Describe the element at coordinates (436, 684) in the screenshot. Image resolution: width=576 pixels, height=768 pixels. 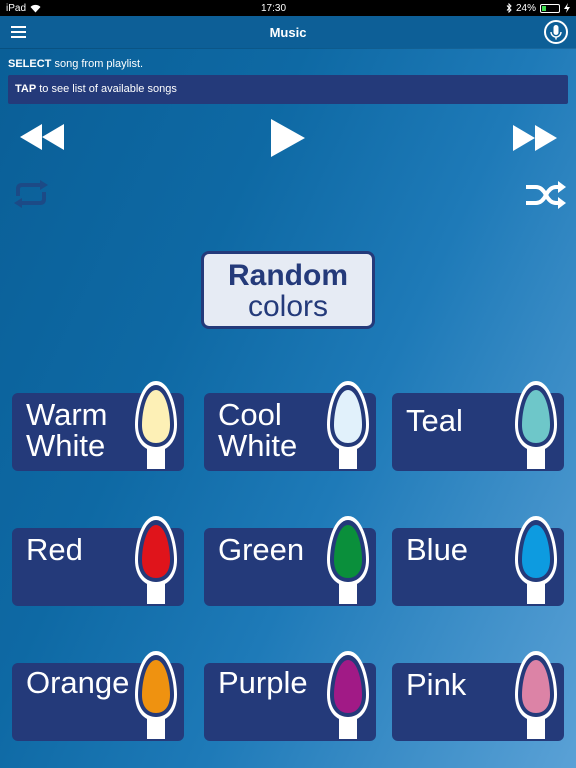
I see `color-button-label: Pink` at that location.